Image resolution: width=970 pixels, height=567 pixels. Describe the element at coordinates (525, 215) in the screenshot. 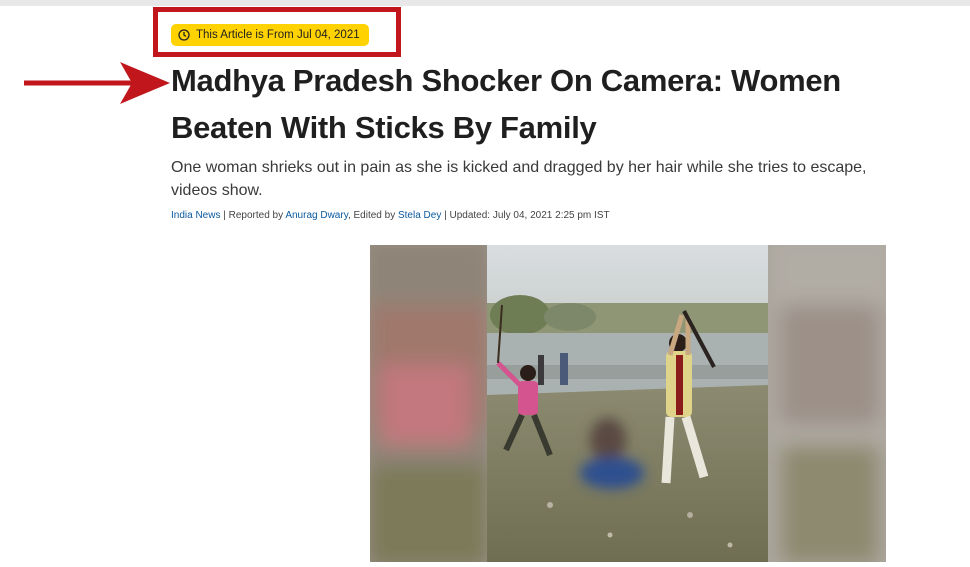

I see `byline-updated: | Updated: July 04, 2021 2:25 pm IST` at that location.